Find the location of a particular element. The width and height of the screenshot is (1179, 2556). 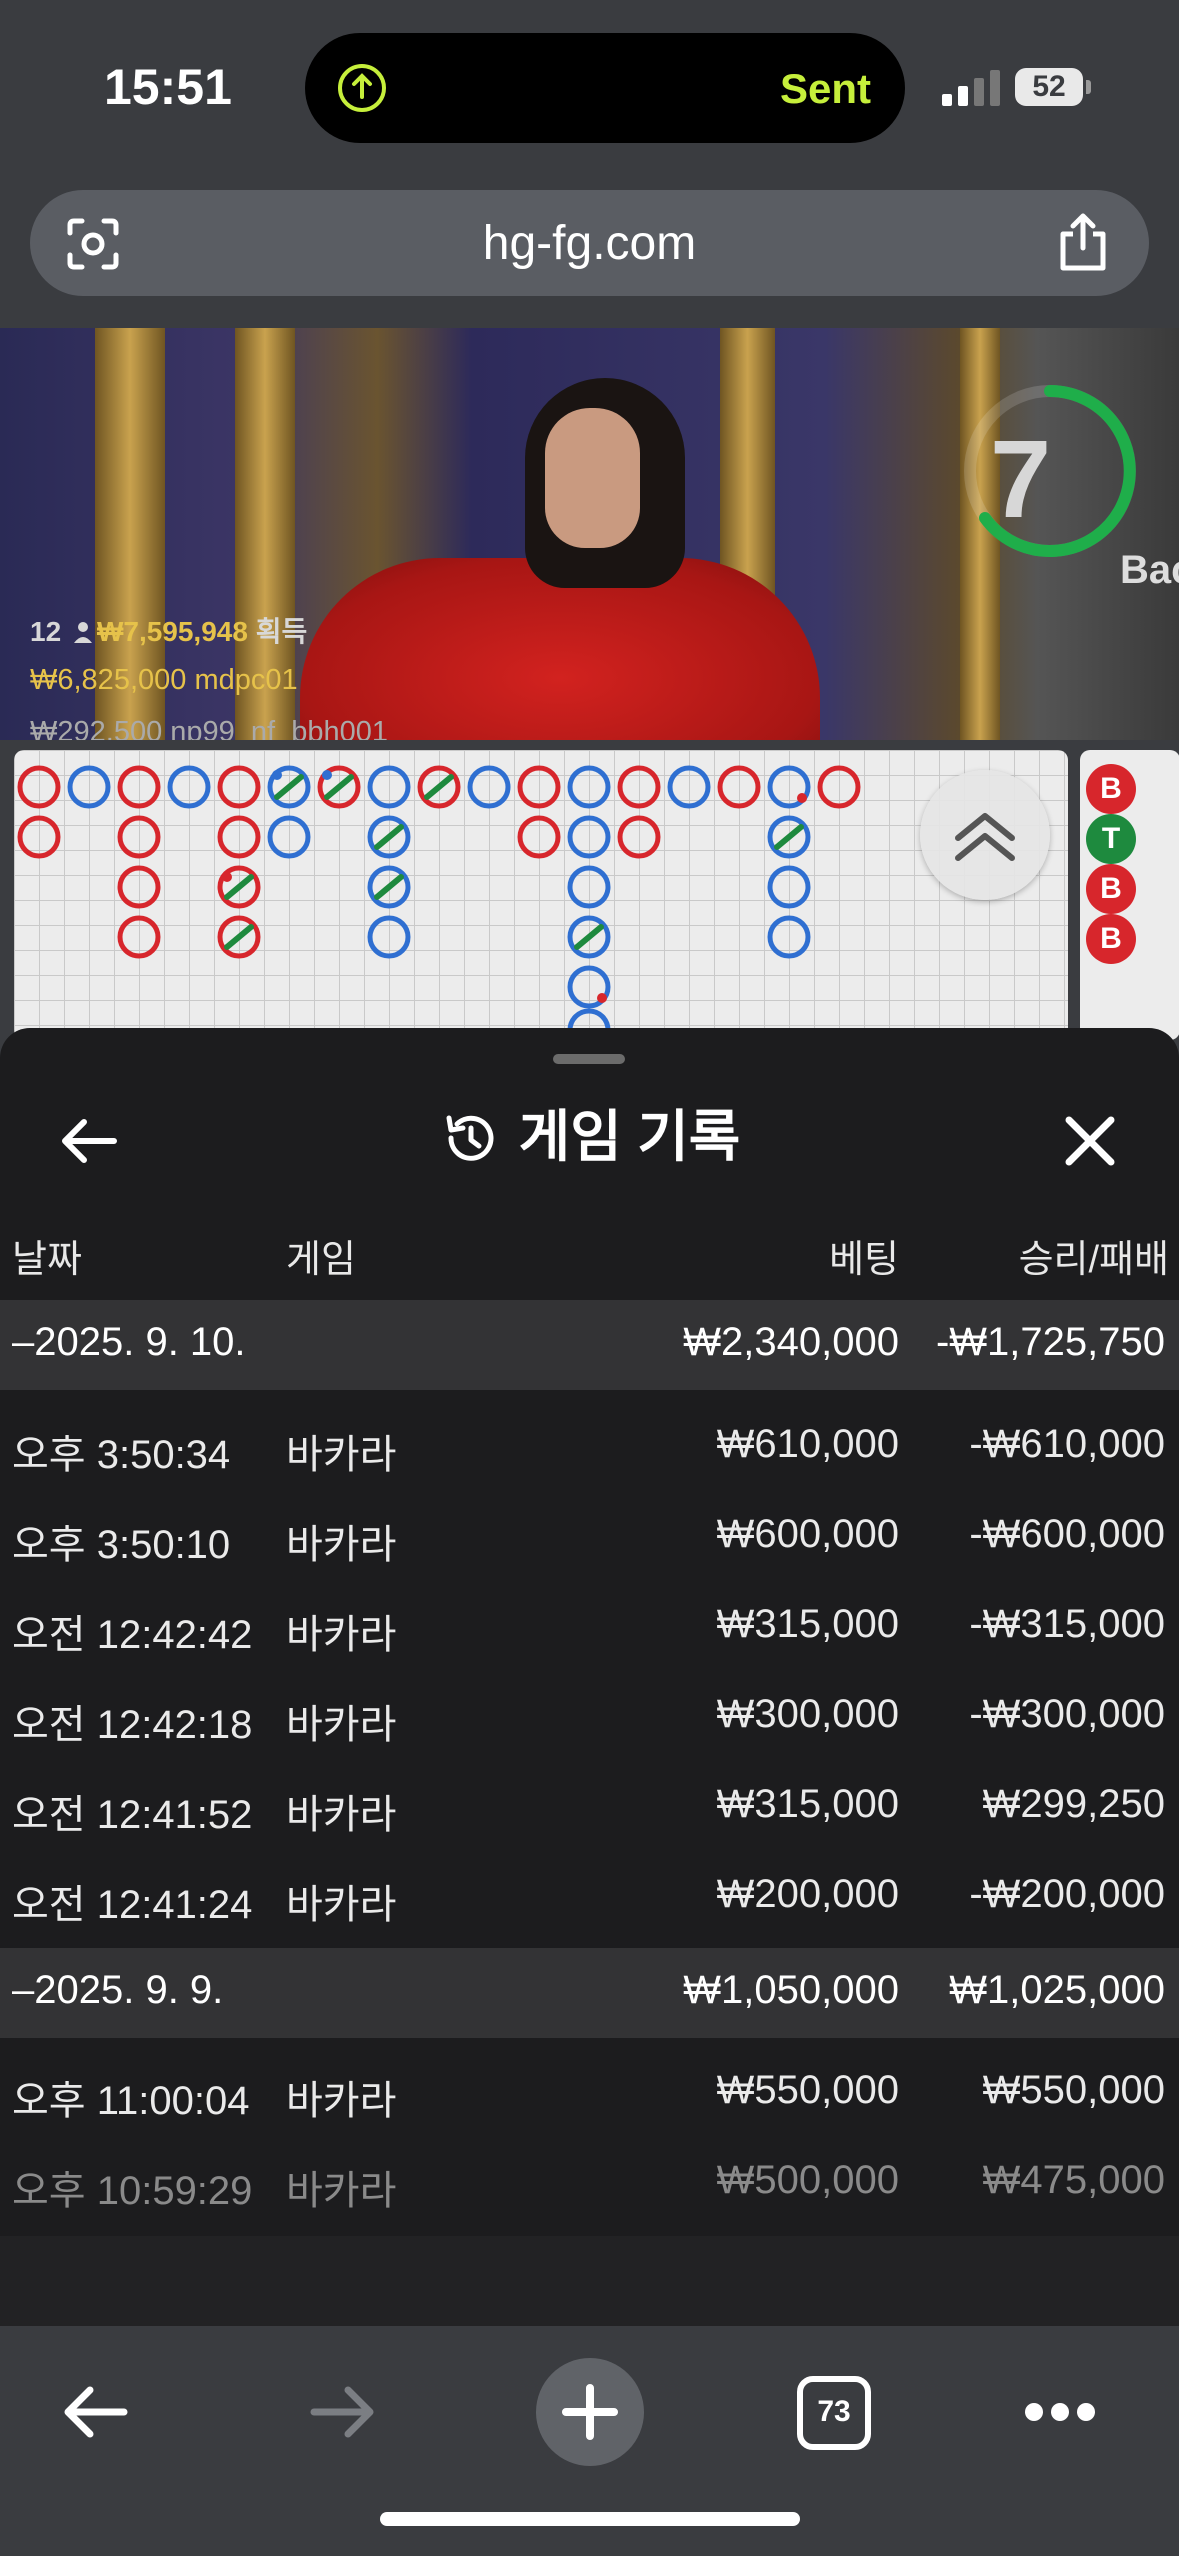

row-bet: ₩550,000 is located at coordinates (807, 2090).